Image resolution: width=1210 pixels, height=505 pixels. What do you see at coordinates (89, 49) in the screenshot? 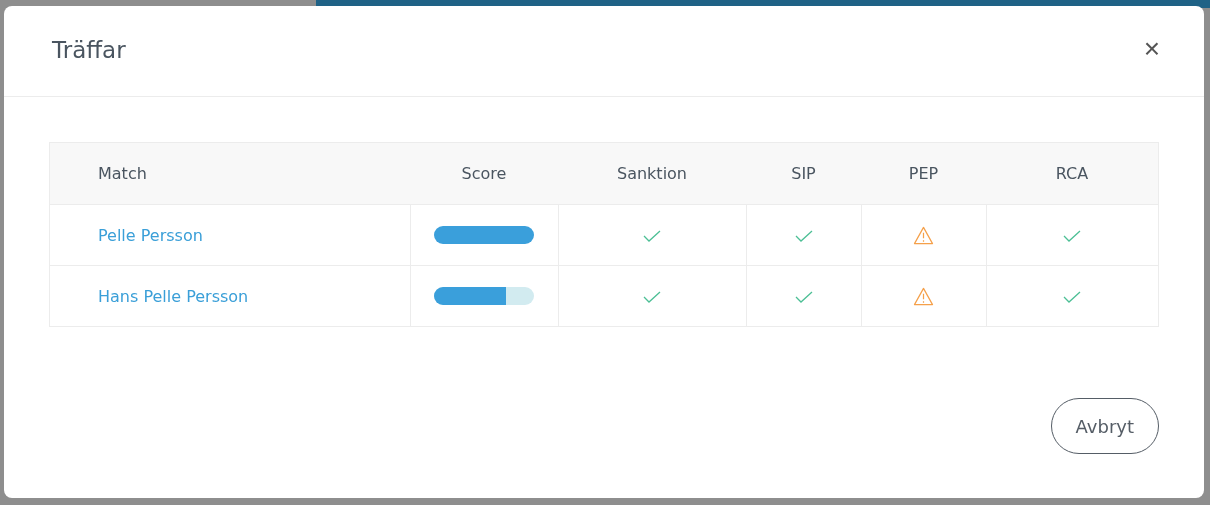
I see `dialog-title: Träffar` at bounding box center [89, 49].